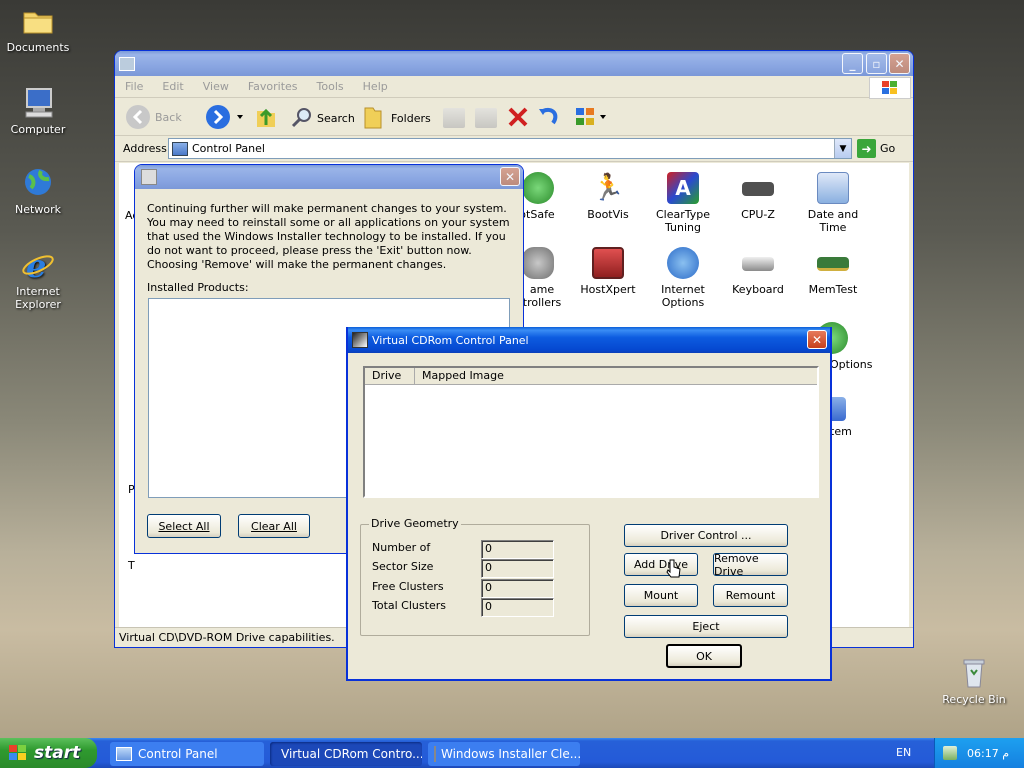 This screenshot has width=1024, height=768. What do you see at coordinates (329, 177) in the screenshot?
I see `installer-titlebar: ✕` at bounding box center [329, 177].